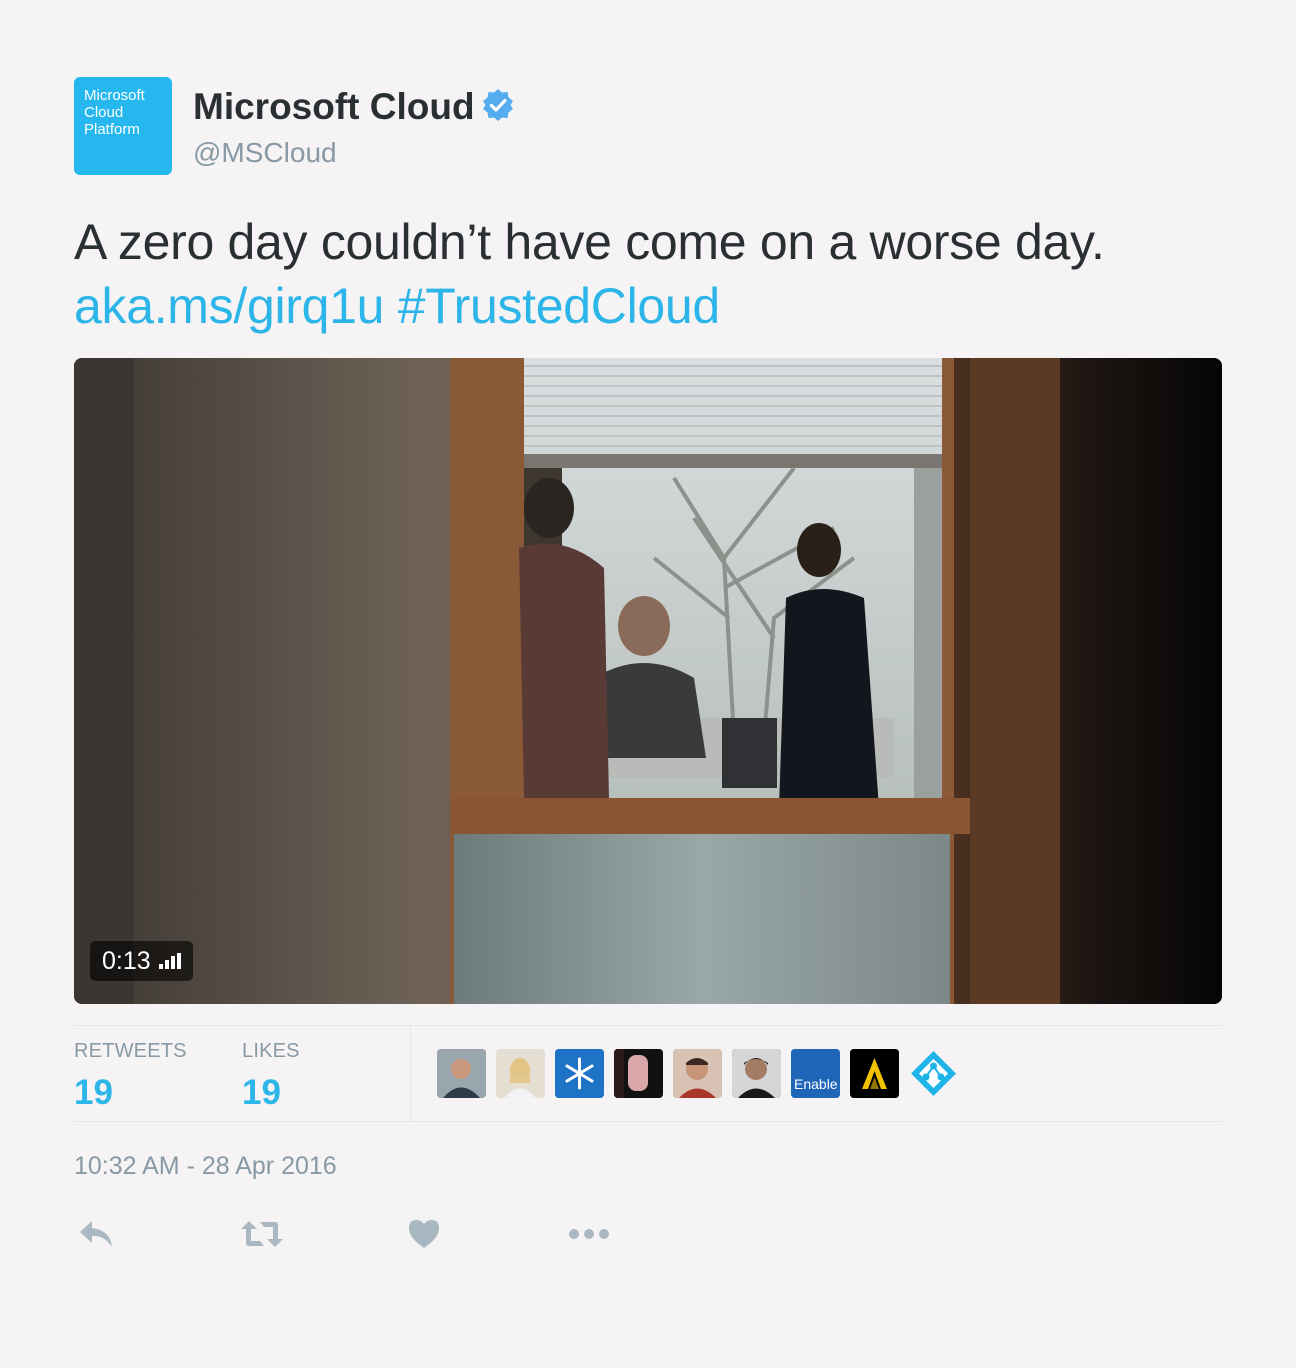 This screenshot has height=1368, width=1296. I want to click on likes-count: 19, so click(261, 1092).